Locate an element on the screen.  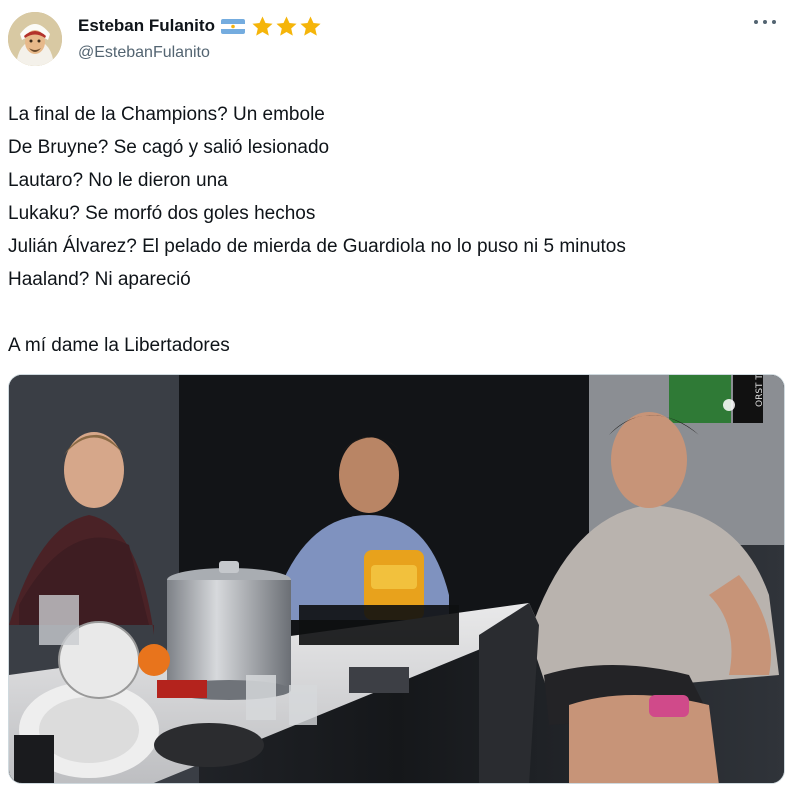
avatar is located at coordinates (35, 39).